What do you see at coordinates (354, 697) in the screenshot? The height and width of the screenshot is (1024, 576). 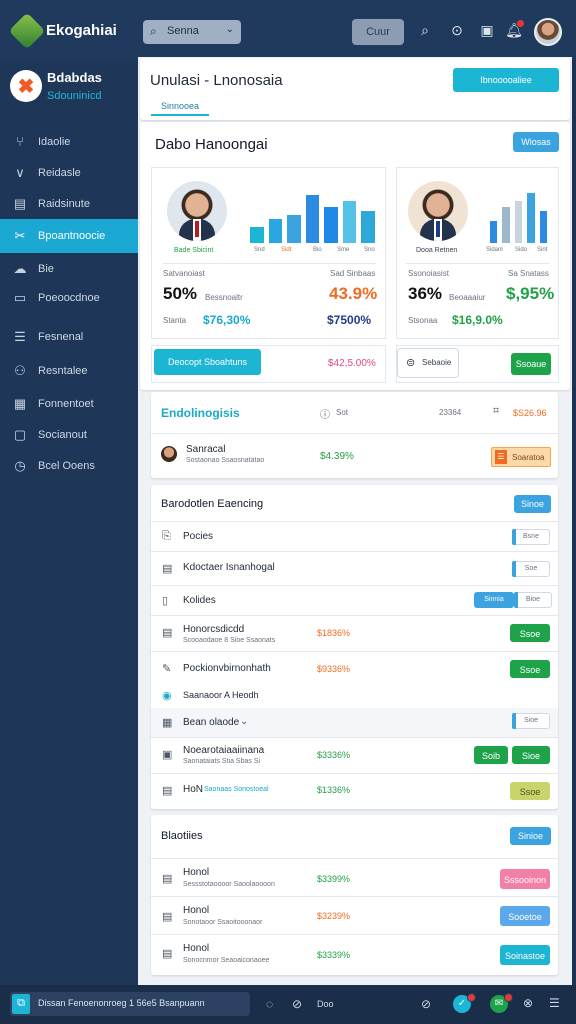 I see `table-row: ◉ Saanaoor A Heodh` at bounding box center [354, 697].